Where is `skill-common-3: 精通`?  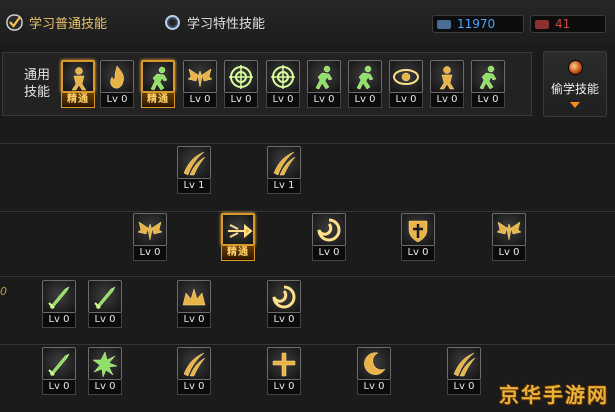
skill-common-3: 精通 is located at coordinates (158, 86).